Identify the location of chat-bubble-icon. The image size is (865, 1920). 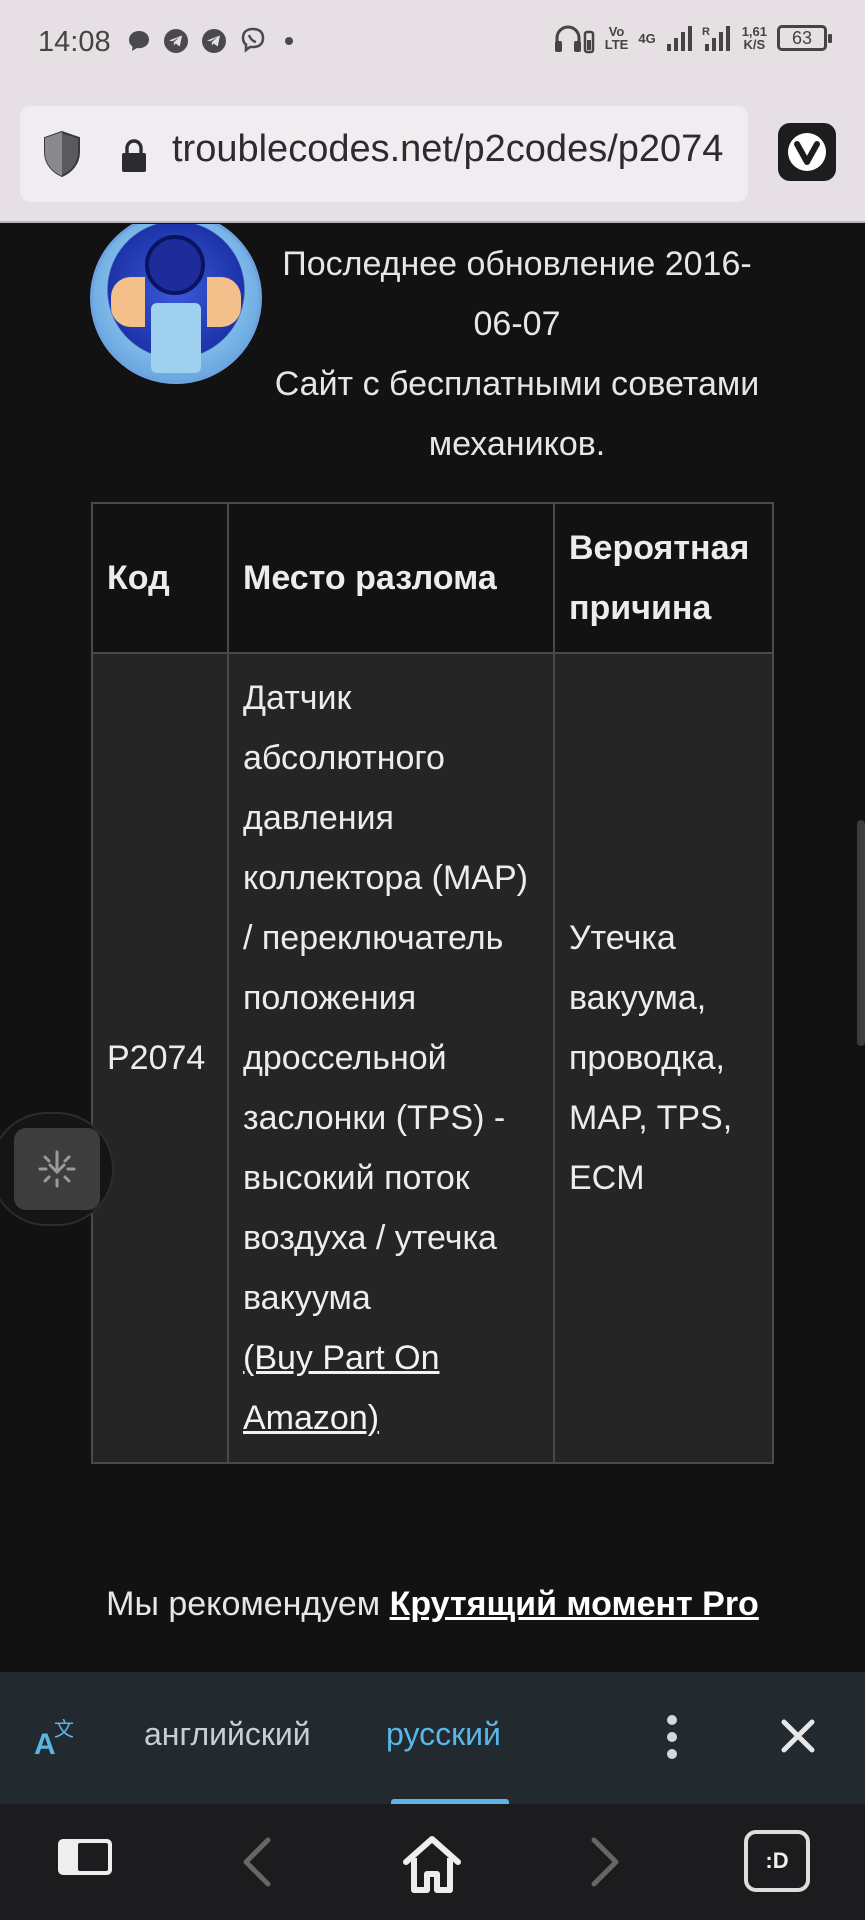
(139, 41).